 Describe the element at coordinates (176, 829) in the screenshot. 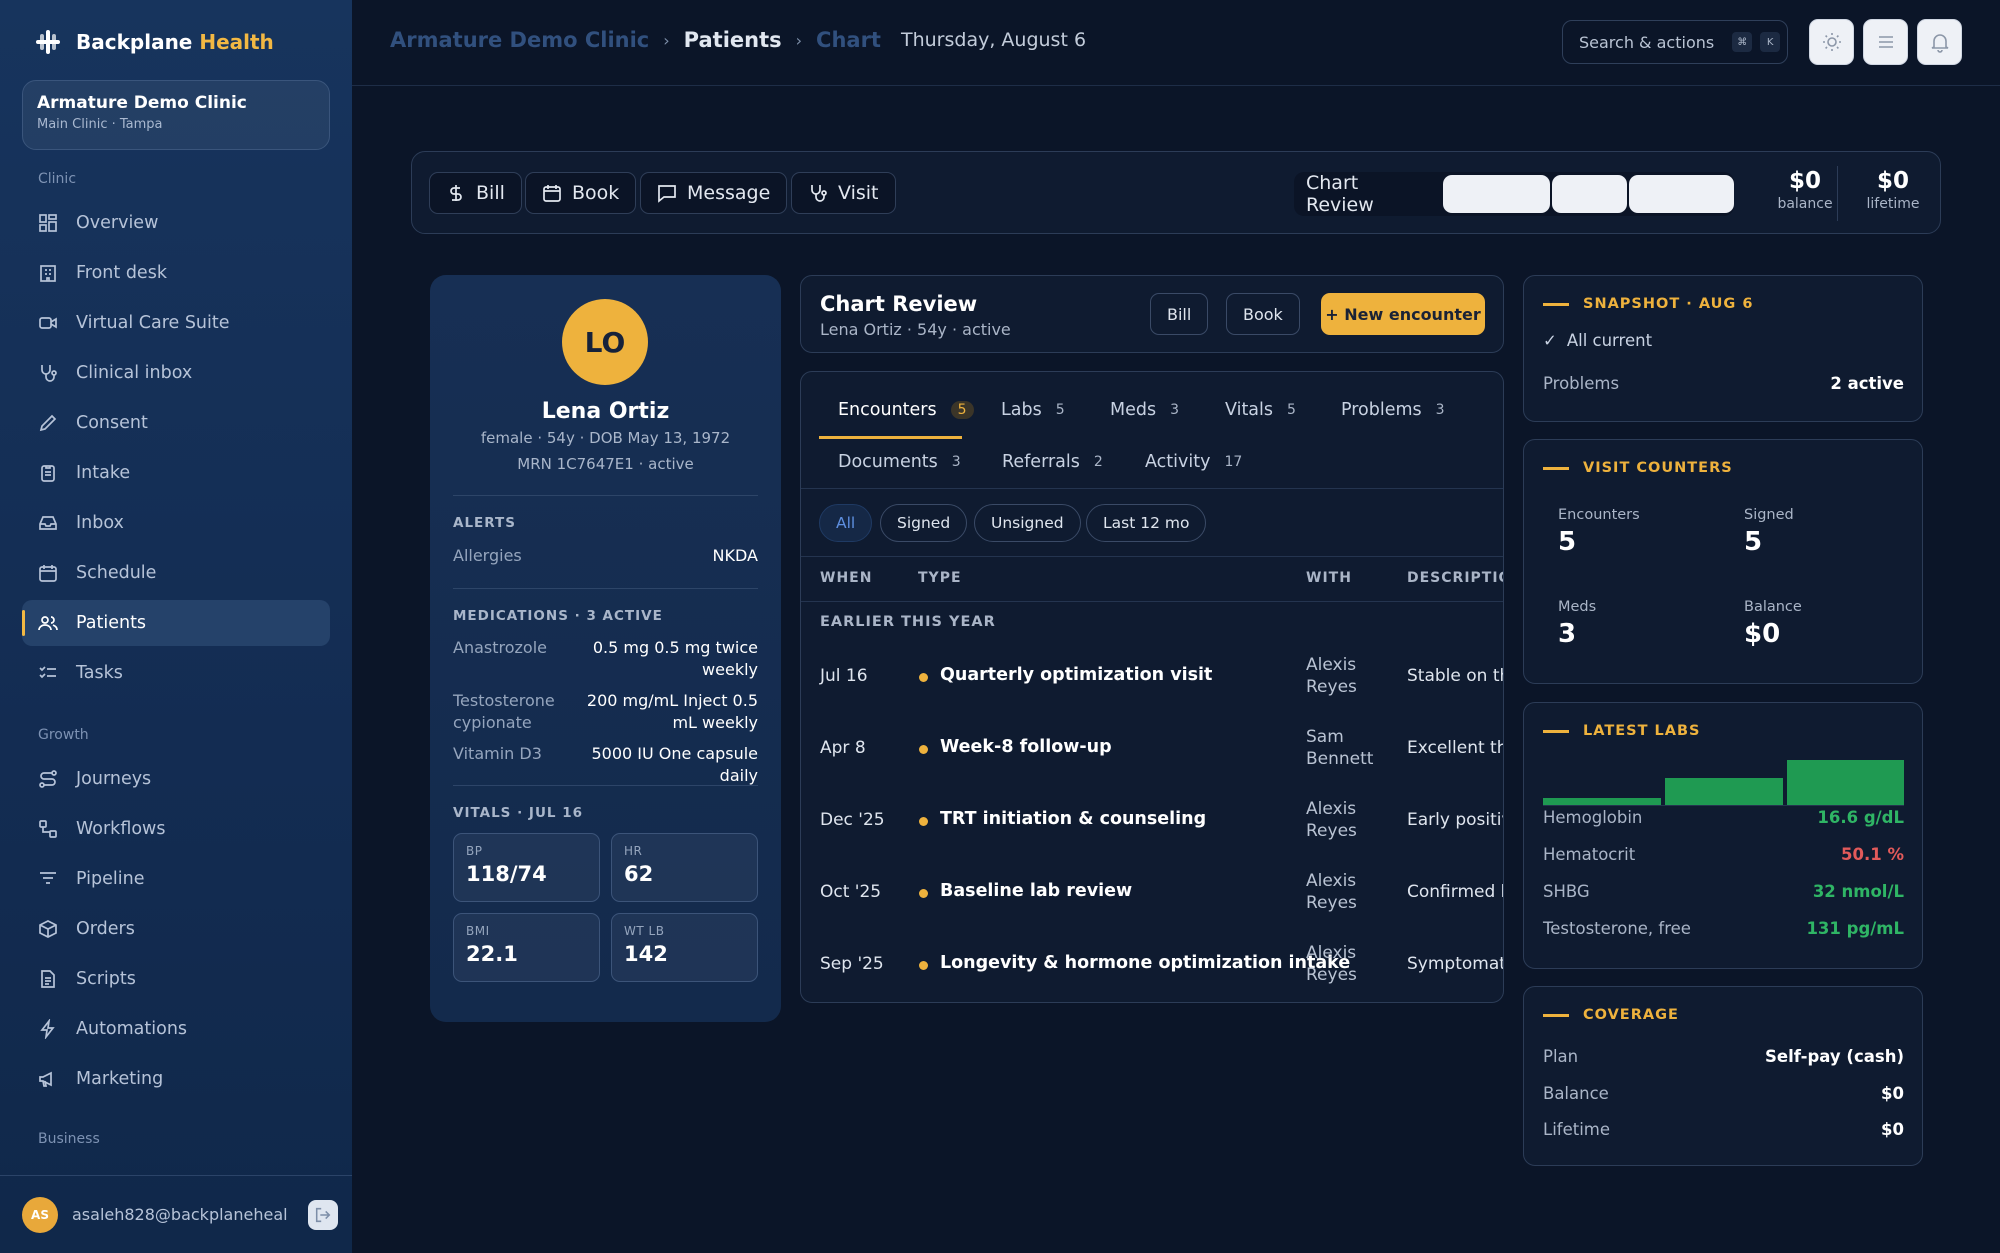

I see `sidebar-item-workflows: Workflows` at that location.